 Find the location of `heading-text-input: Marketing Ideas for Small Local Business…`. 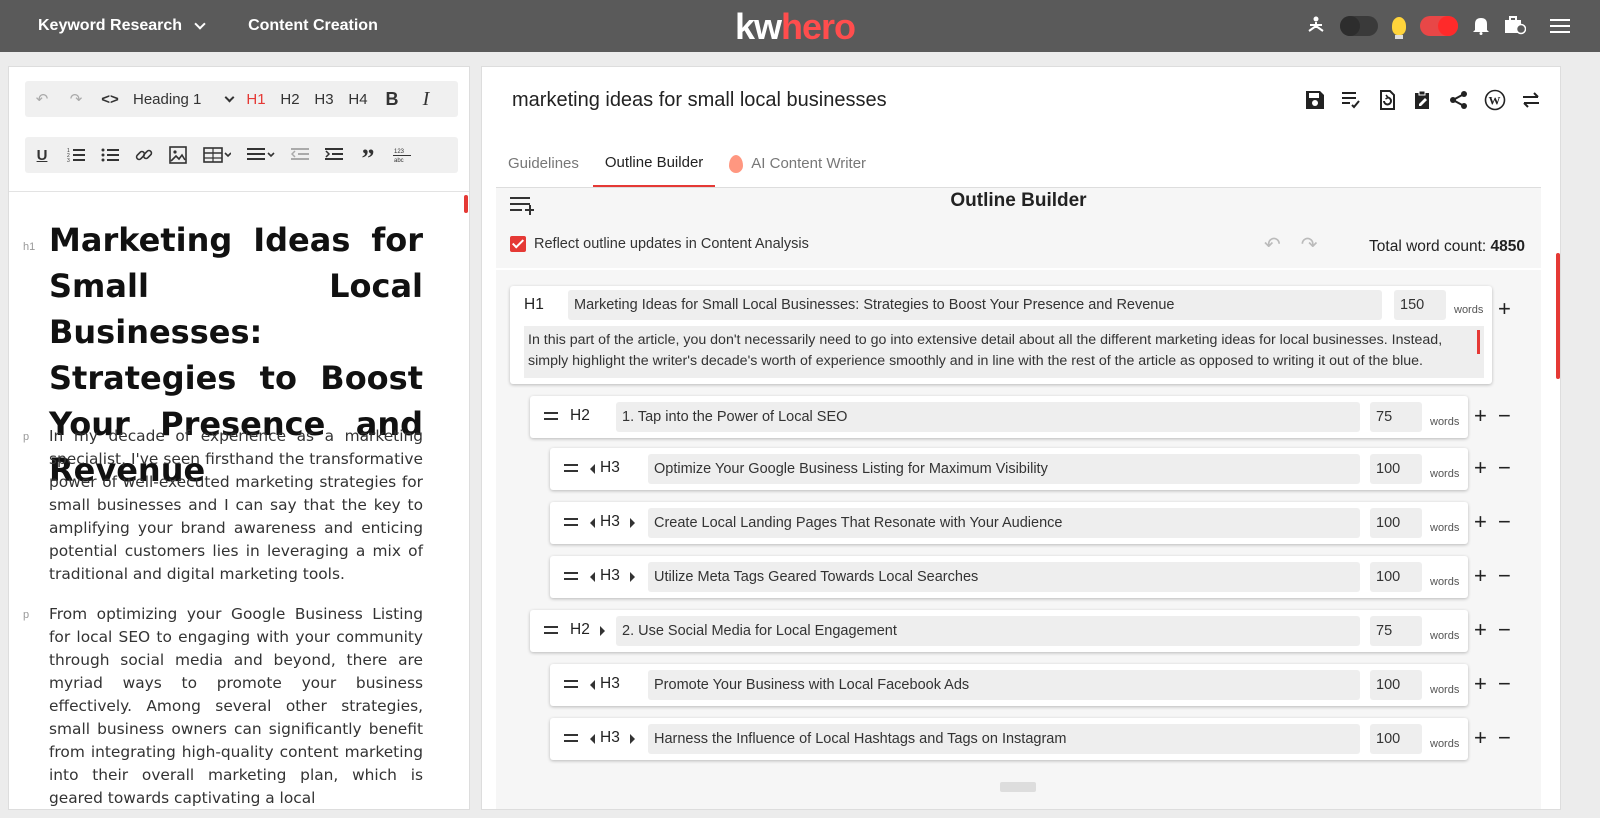

heading-text-input: Marketing Ideas for Small Local Business… is located at coordinates (975, 305).